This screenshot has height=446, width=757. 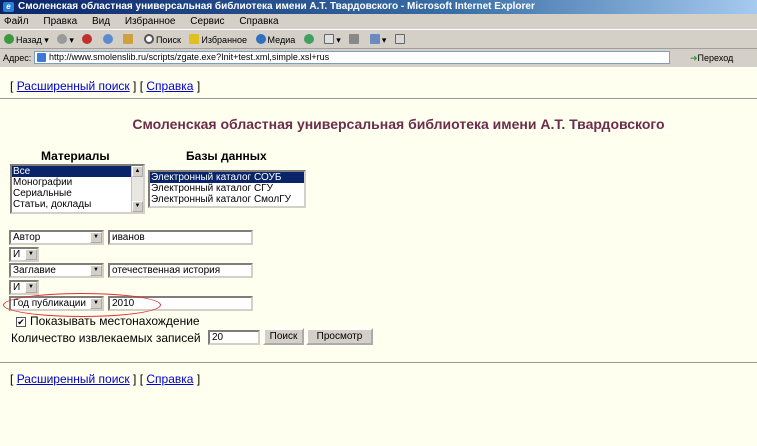 What do you see at coordinates (26, 40) in the screenshot?
I see `back-button: Назад ▾` at bounding box center [26, 40].